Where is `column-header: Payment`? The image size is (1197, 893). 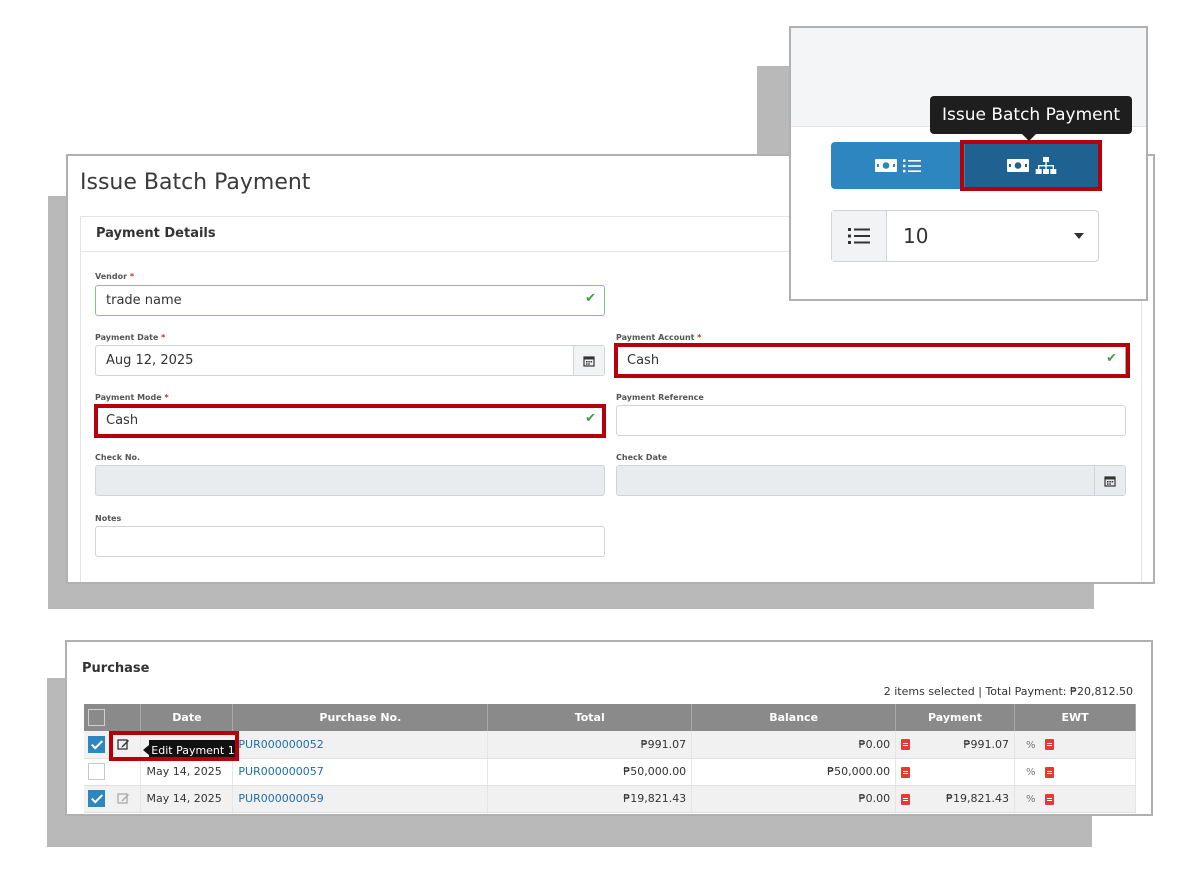 column-header: Payment is located at coordinates (955, 717).